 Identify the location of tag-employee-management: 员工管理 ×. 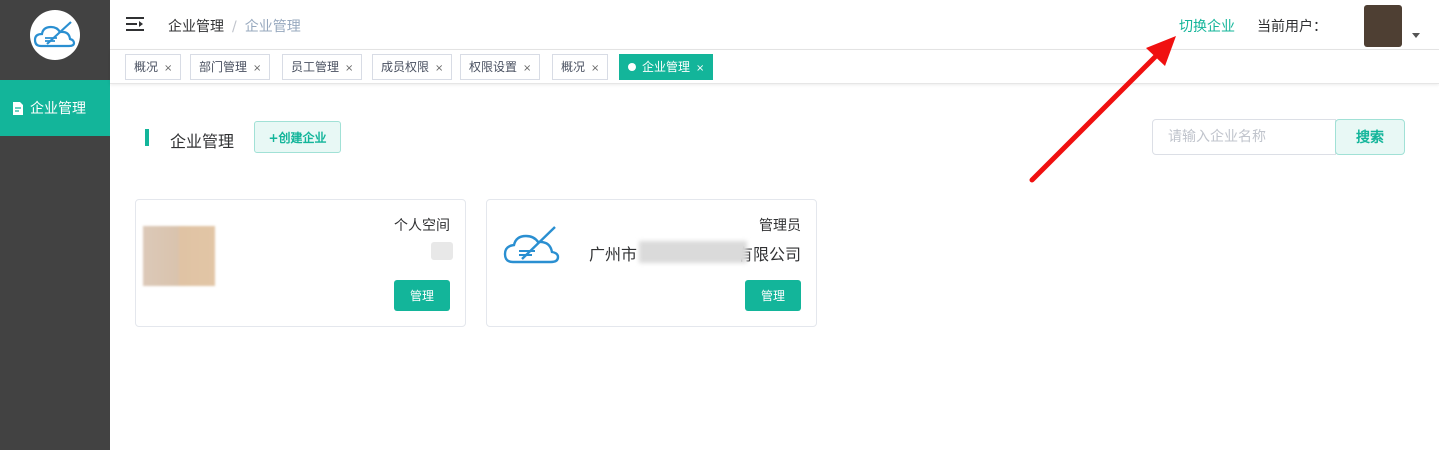
(322, 67).